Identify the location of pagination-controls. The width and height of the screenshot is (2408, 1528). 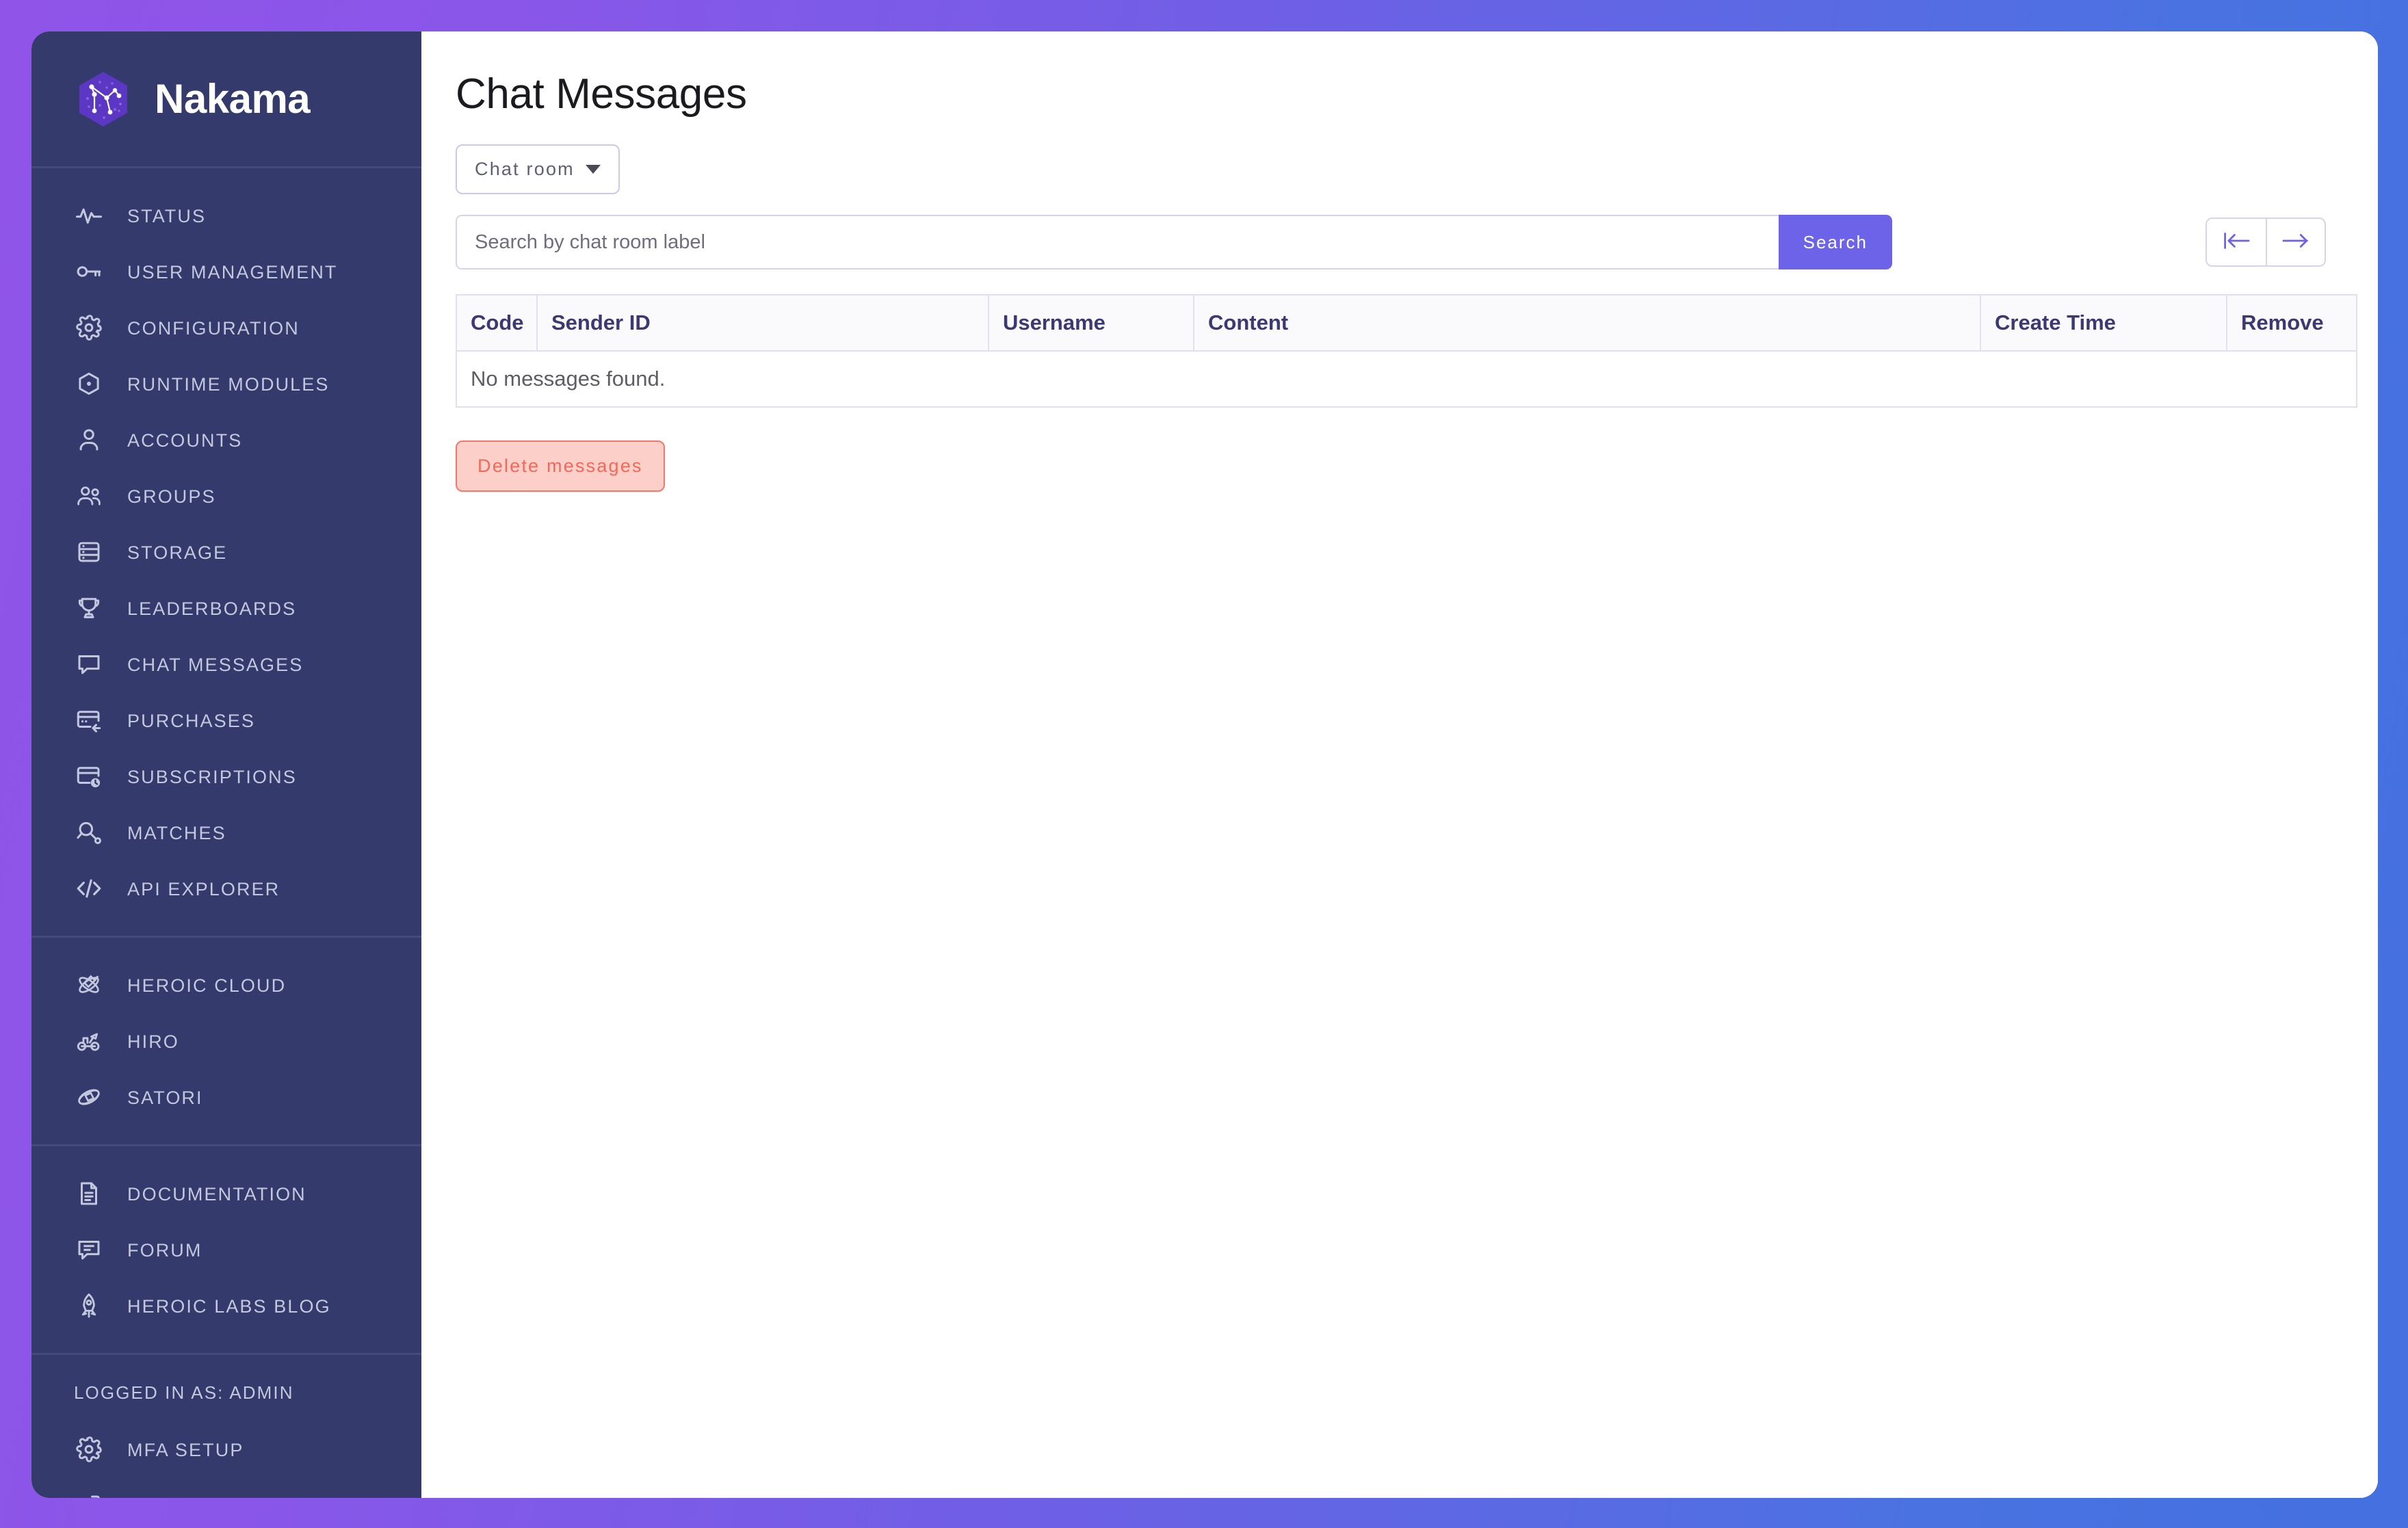
(2266, 243).